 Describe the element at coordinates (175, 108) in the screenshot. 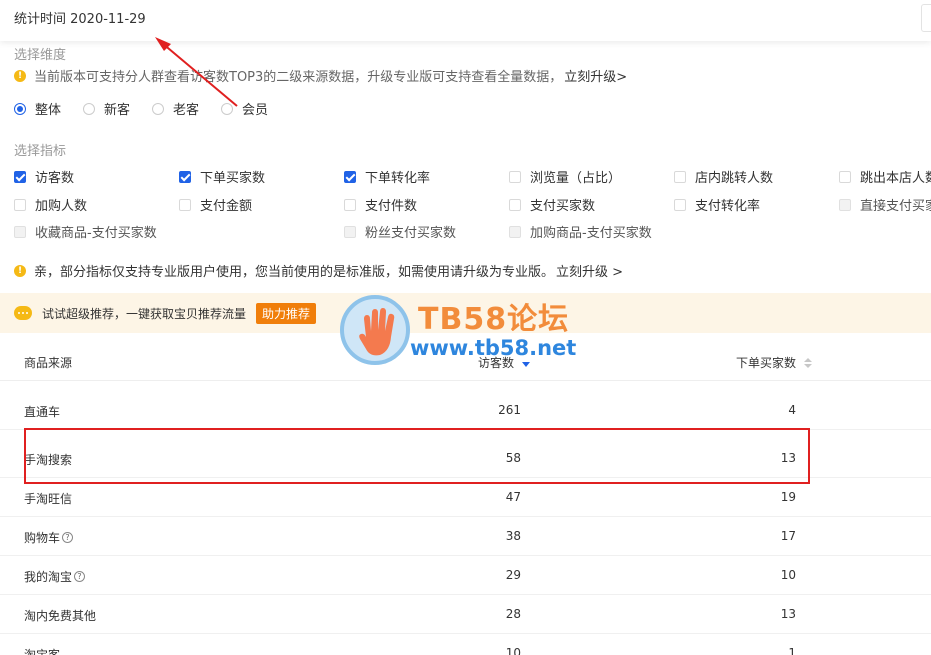

I see `radio-old-customer: 老客` at that location.